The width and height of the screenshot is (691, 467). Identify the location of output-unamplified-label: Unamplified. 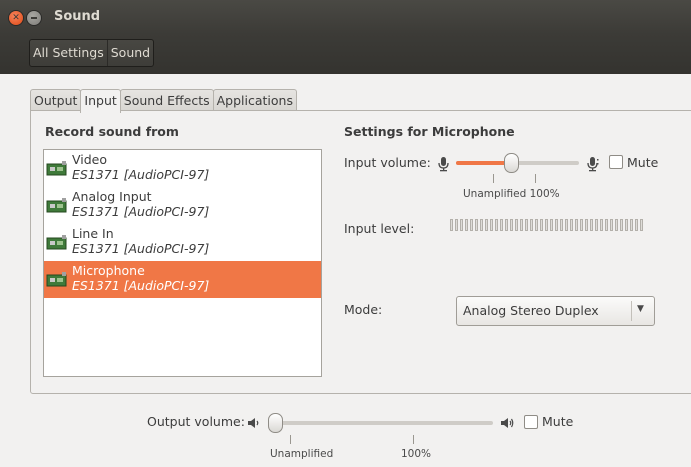
(302, 454).